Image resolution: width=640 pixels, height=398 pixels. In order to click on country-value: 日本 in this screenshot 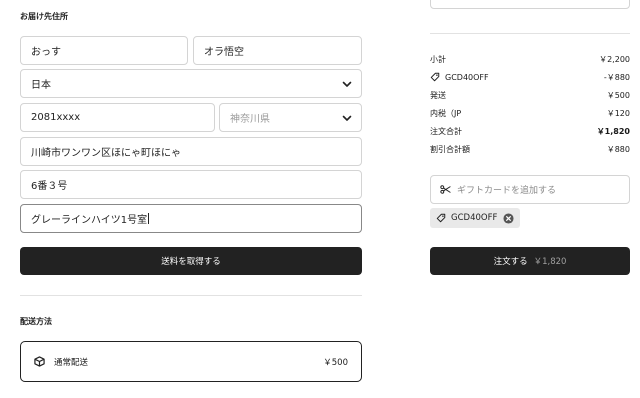, I will do `click(41, 85)`.